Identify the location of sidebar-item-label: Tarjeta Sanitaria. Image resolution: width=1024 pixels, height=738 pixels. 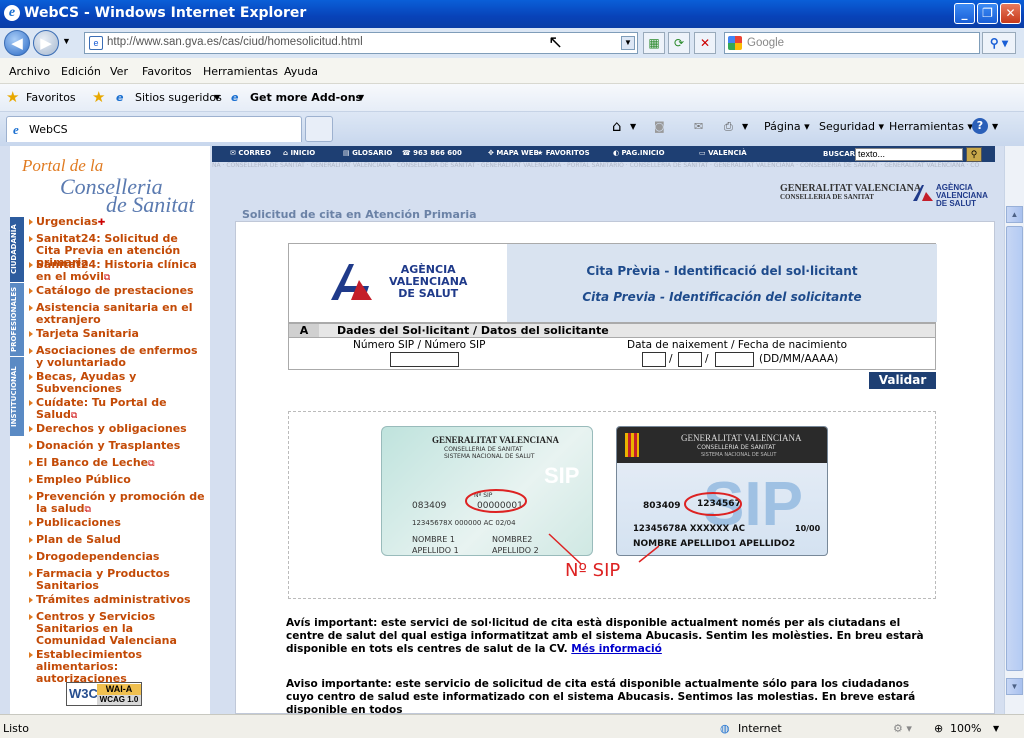
(87, 333).